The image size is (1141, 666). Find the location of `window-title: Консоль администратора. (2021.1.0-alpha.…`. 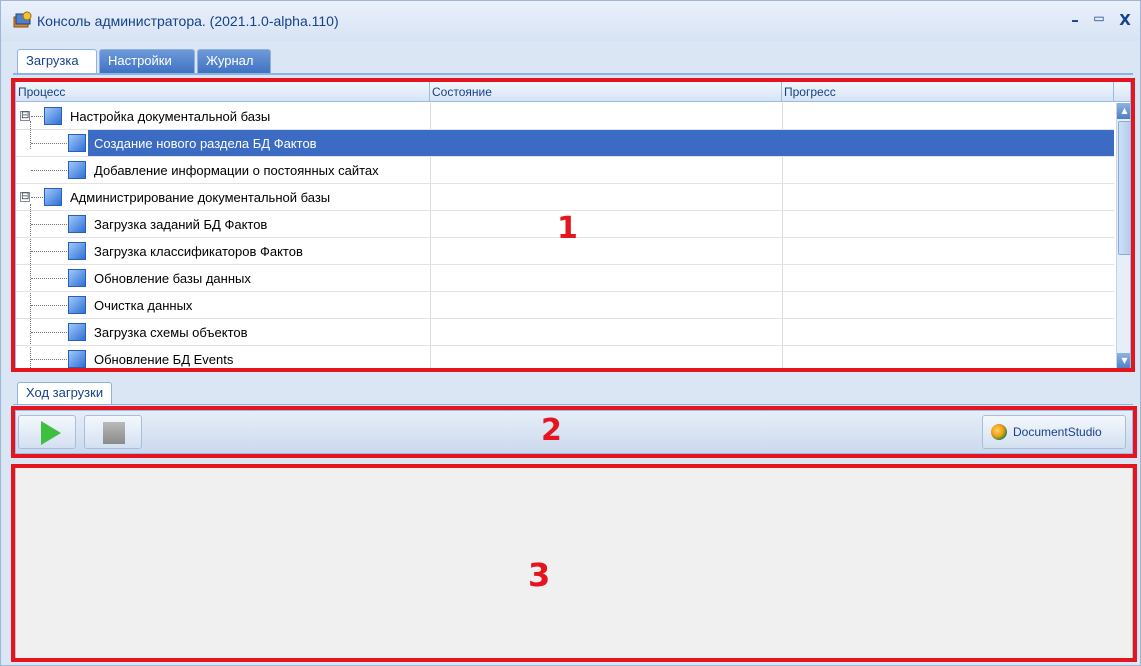

window-title: Консоль администратора. (2021.1.0-alpha.… is located at coordinates (188, 21).